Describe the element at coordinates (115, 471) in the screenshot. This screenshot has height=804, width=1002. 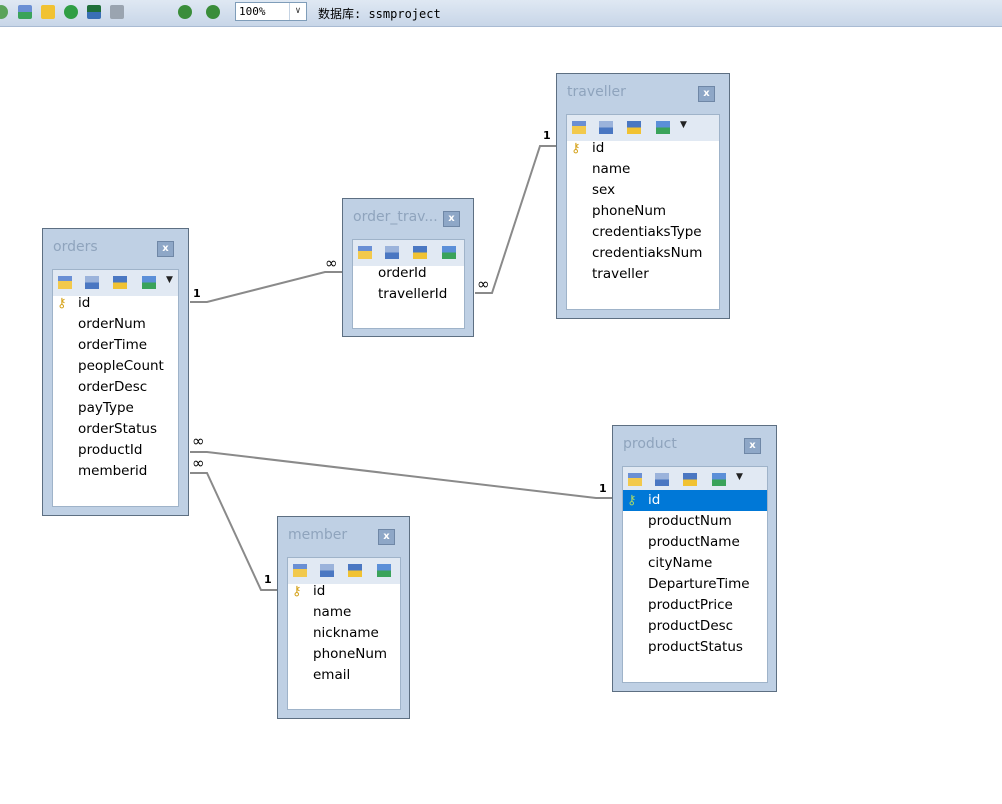
I see `field-row: memberid` at that location.